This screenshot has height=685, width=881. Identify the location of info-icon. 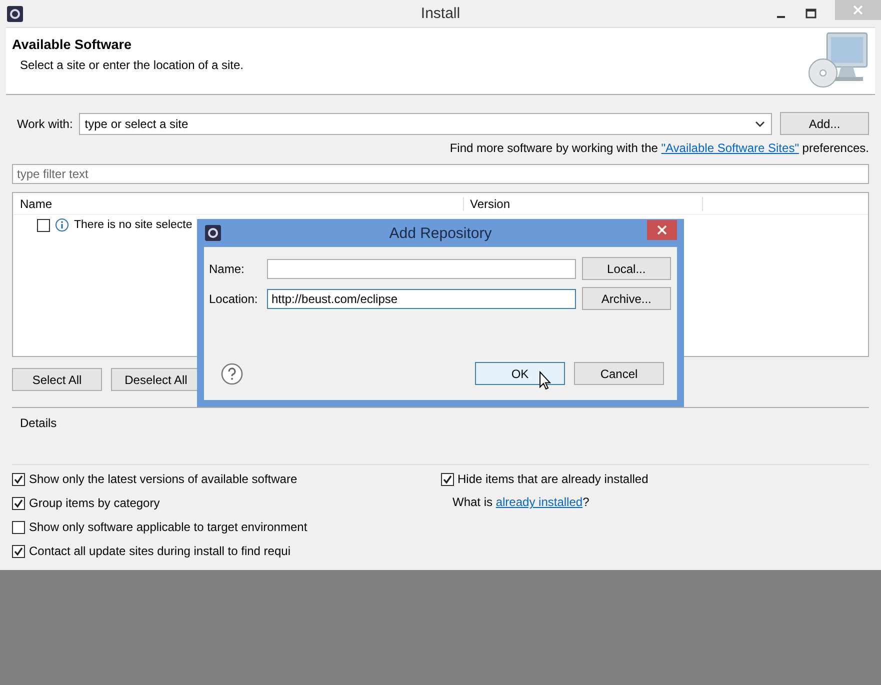
(62, 225).